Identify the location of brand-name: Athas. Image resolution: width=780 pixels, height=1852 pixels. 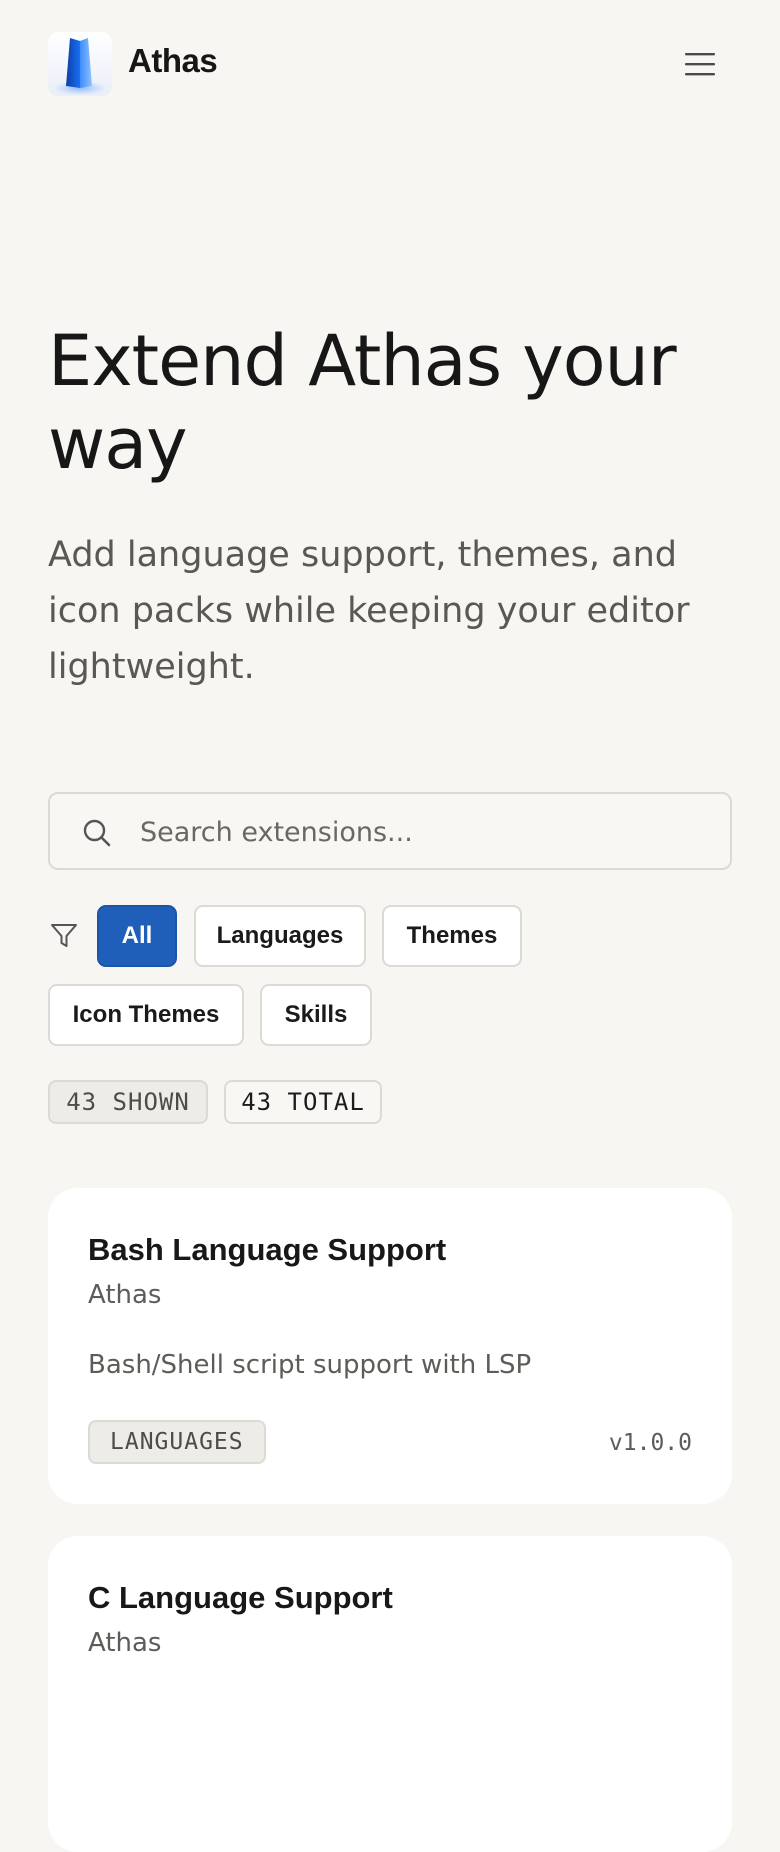
(173, 61).